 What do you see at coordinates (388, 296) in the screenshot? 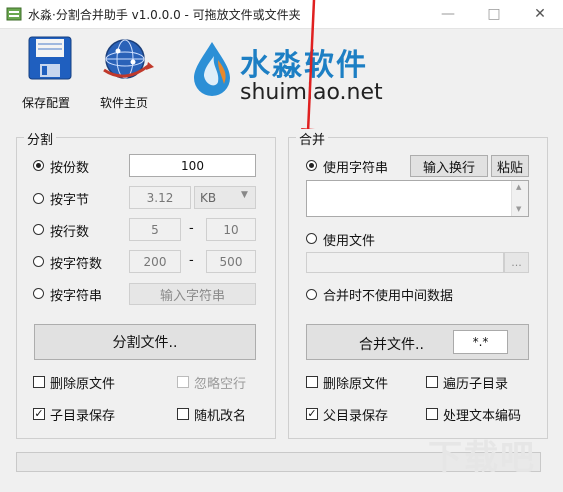
I see `no-middle-data-label: 合并时不使用中间数据` at bounding box center [388, 296].